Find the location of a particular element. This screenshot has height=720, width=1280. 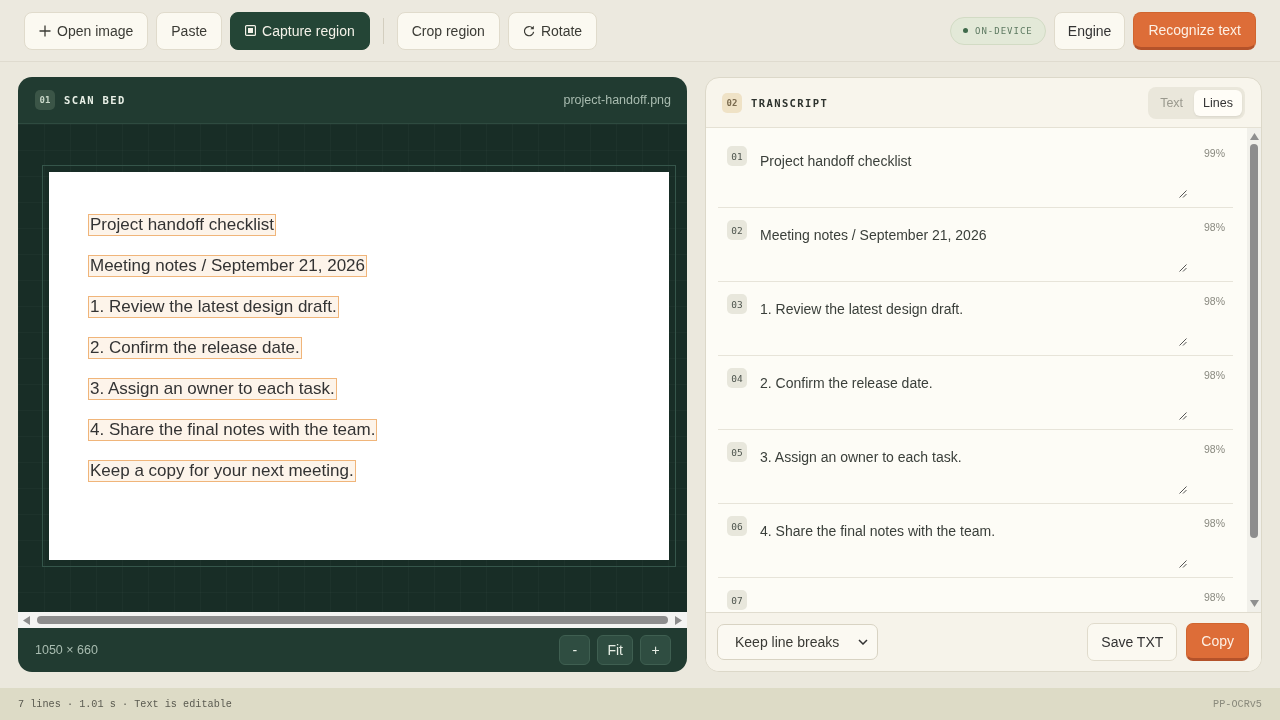

transcript-action-button: Save TXT is located at coordinates (1132, 642).